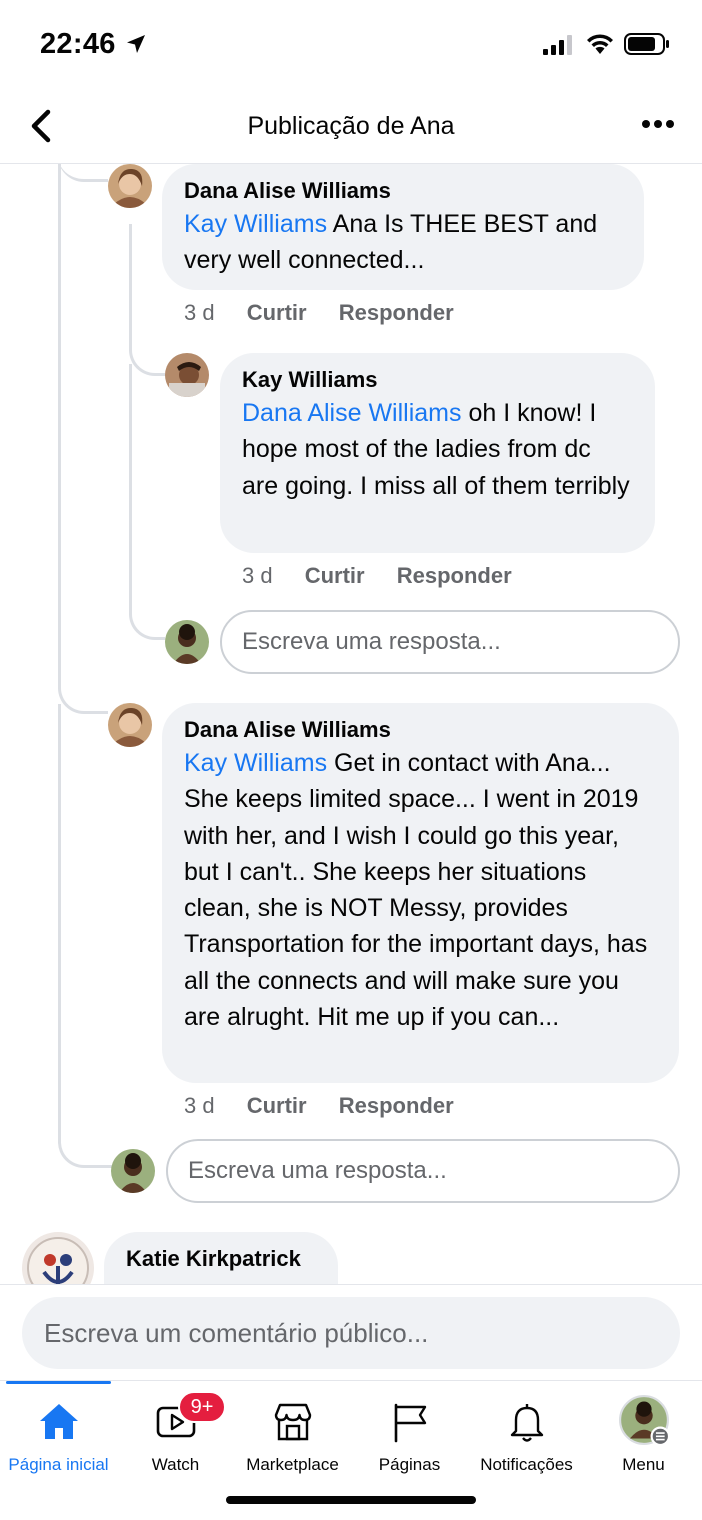 The width and height of the screenshot is (702, 1520). Describe the element at coordinates (58, 1464) in the screenshot. I see `tab-label: Página inicial` at that location.